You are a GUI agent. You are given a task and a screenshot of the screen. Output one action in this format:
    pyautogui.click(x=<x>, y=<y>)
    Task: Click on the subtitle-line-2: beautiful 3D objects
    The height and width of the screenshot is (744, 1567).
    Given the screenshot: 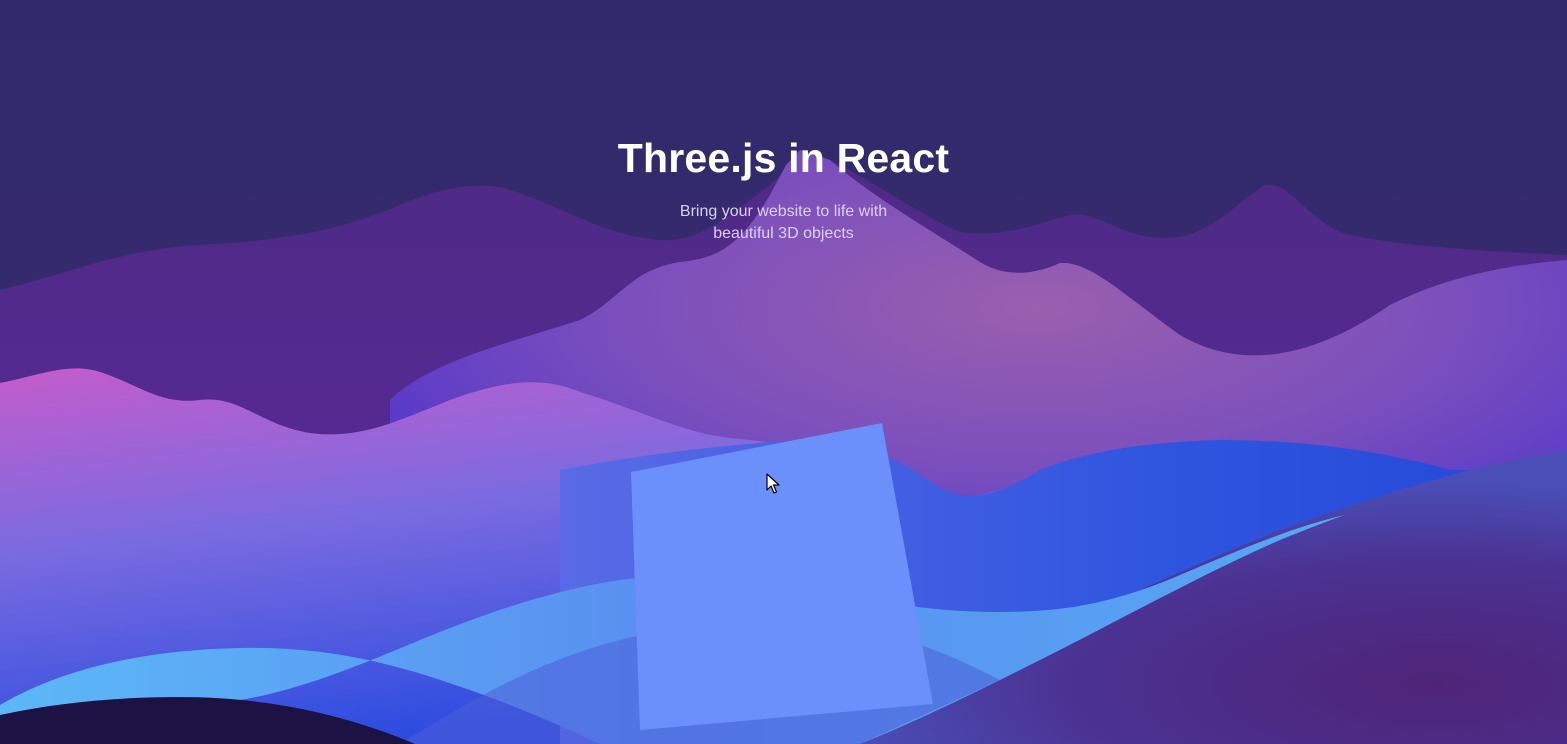 What is the action you would take?
    pyautogui.click(x=783, y=233)
    